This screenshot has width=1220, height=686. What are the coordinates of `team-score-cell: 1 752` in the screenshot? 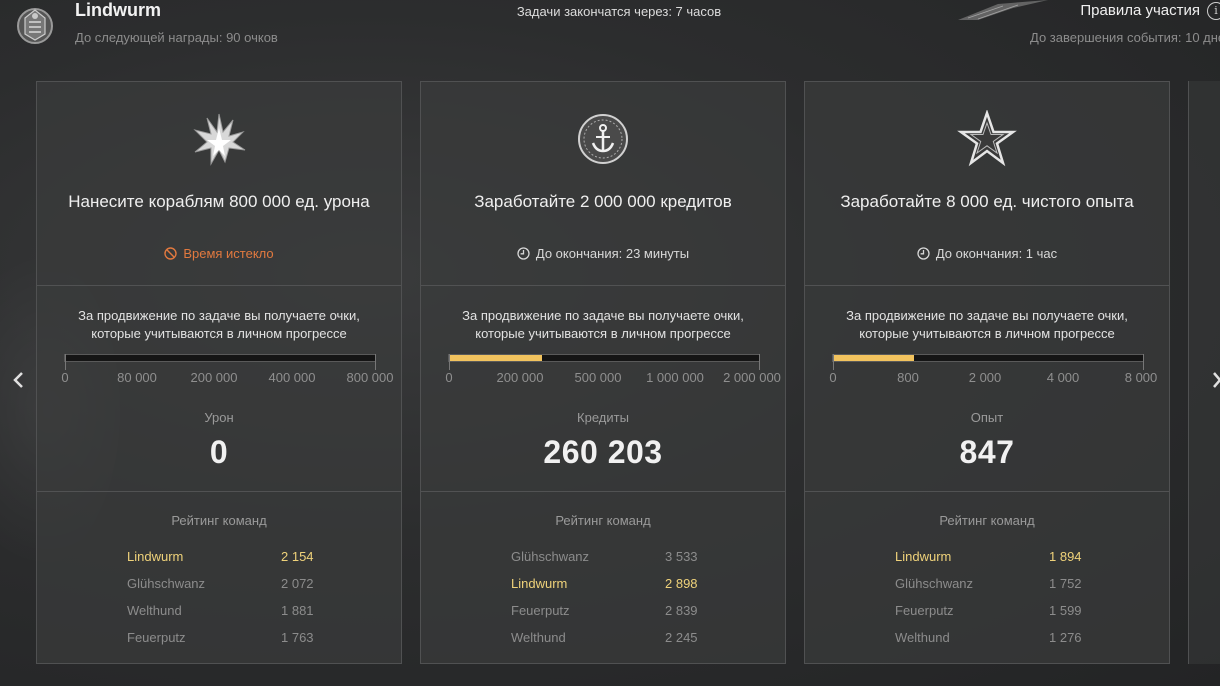 It's located at (1065, 583).